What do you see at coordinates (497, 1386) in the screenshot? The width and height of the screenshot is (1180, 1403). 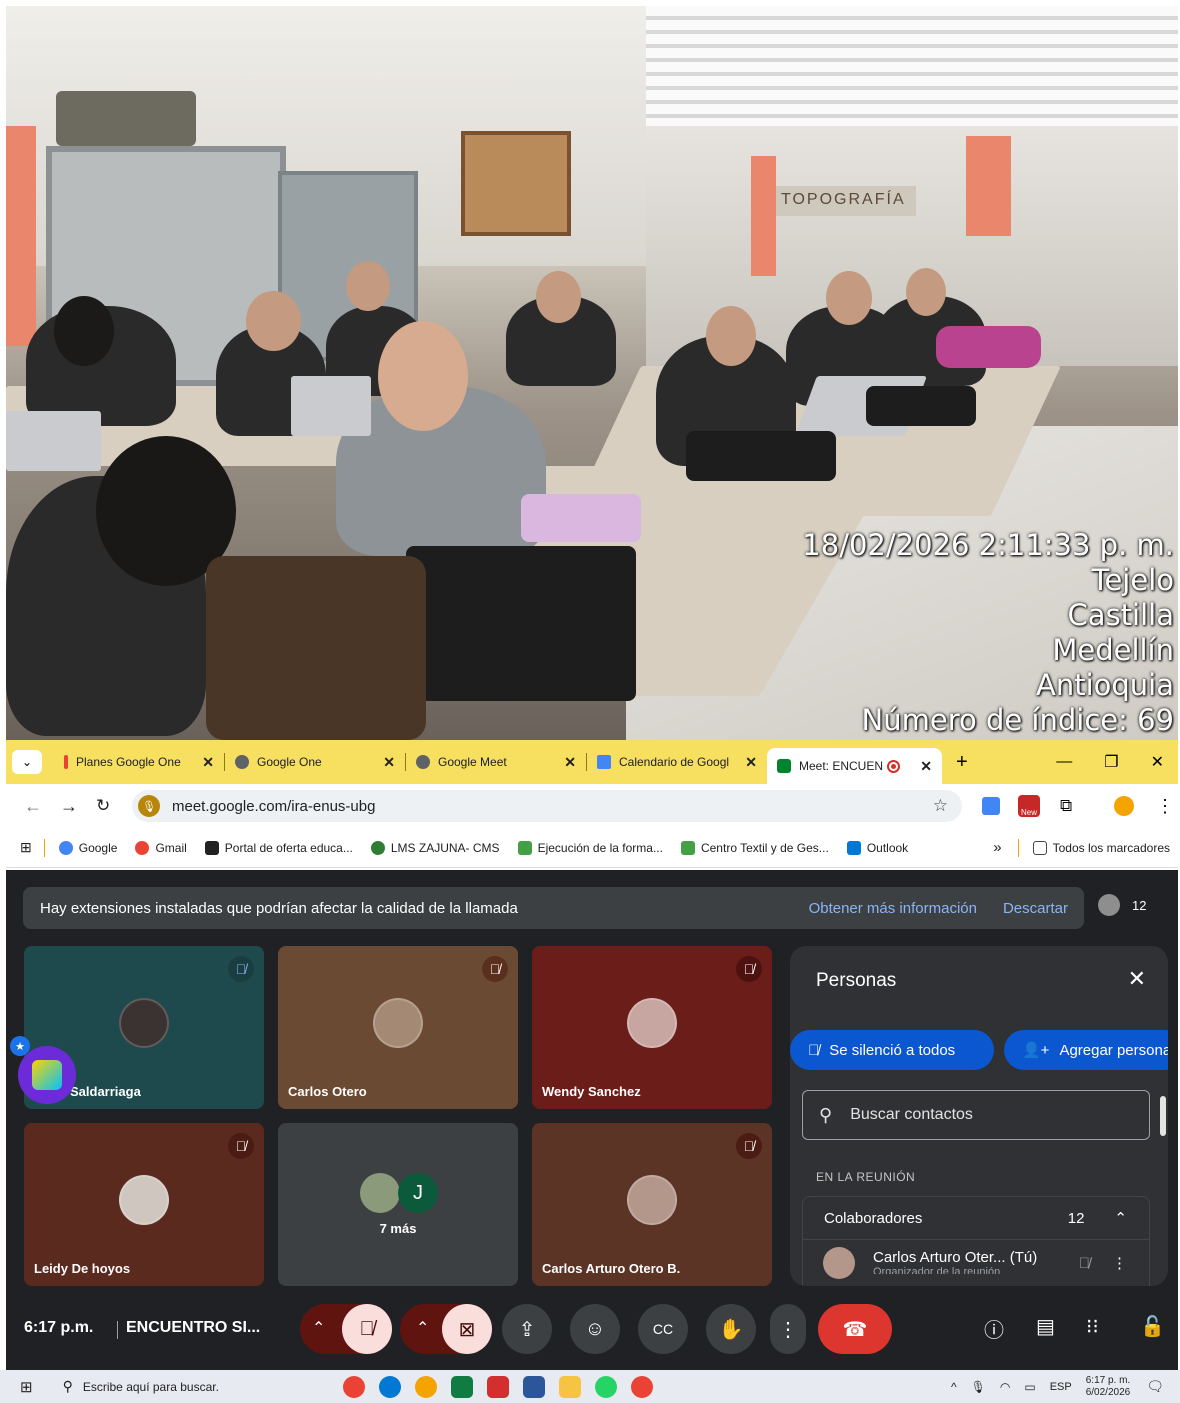 I see `acrobat-icon` at bounding box center [497, 1386].